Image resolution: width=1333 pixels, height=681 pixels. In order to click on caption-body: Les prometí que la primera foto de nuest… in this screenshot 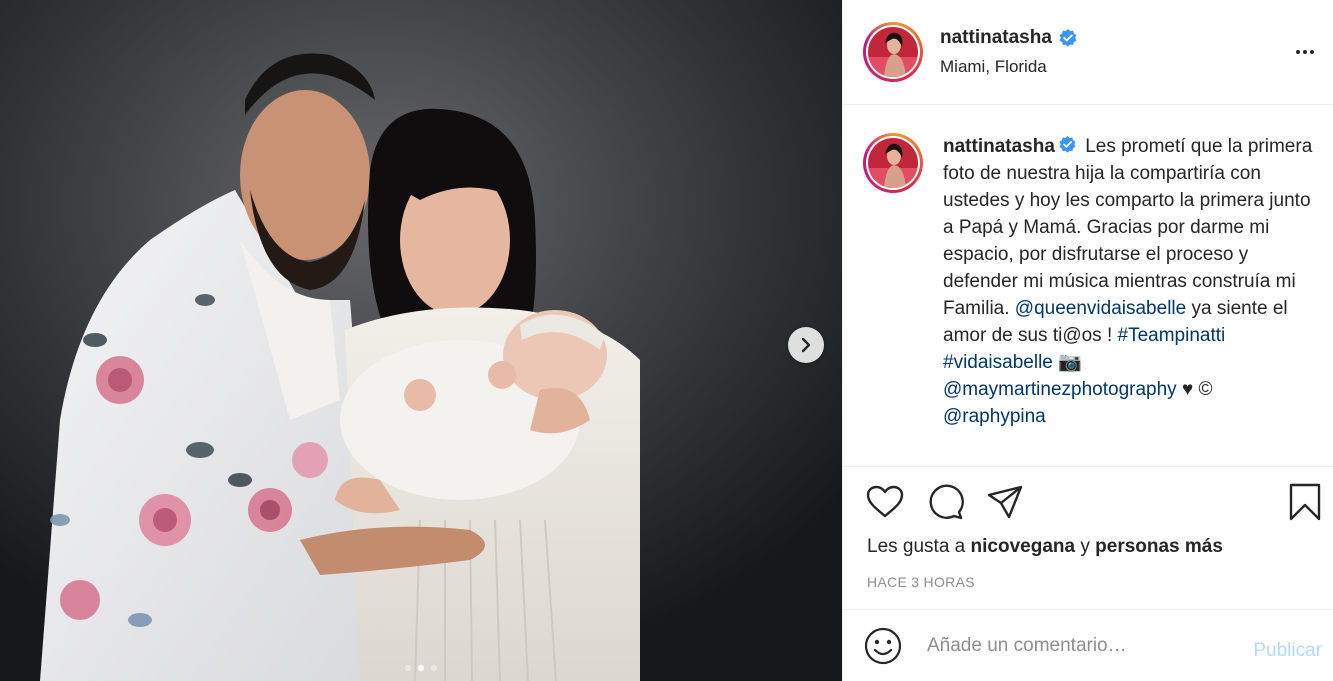, I will do `click(1128, 227)`.